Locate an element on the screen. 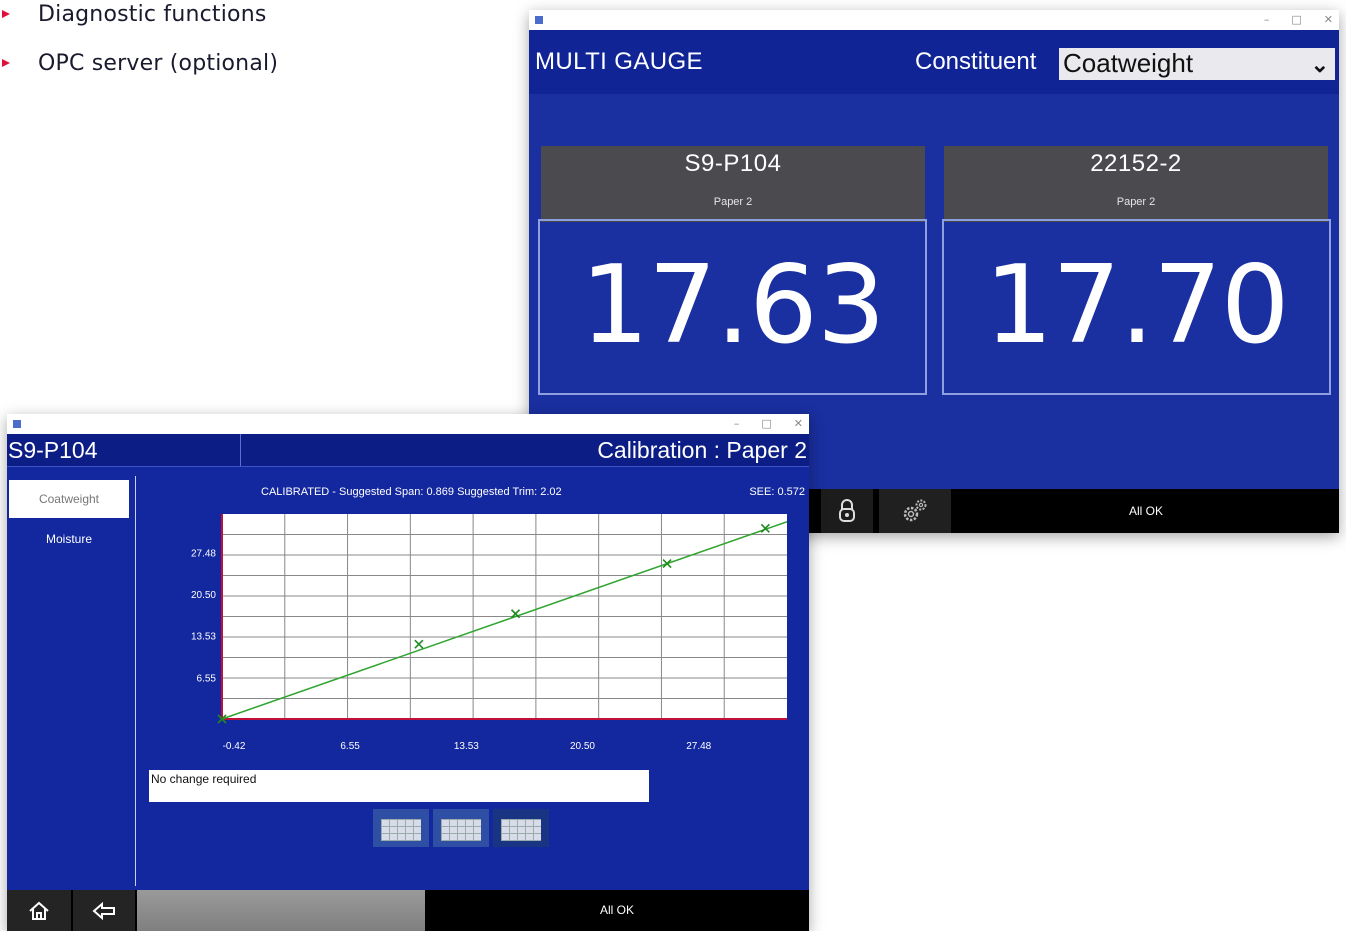 The width and height of the screenshot is (1346, 931). home-icon is located at coordinates (39, 910).